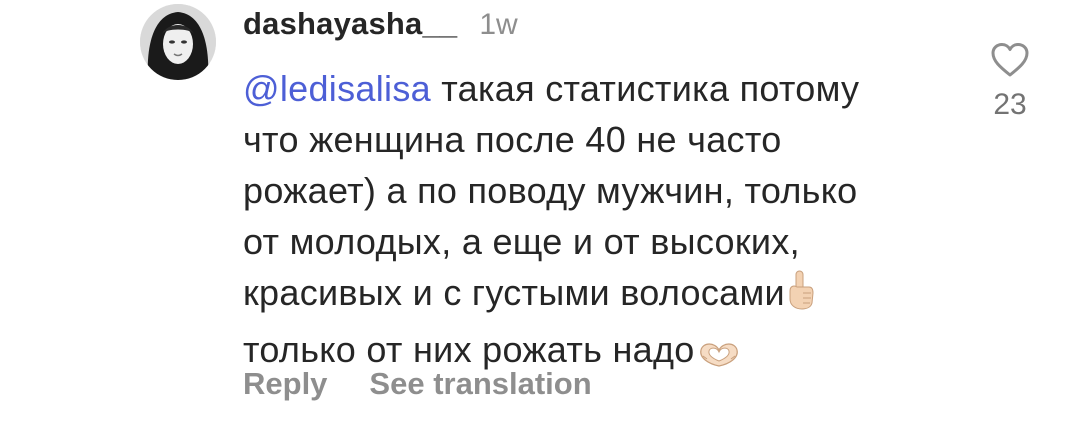 The width and height of the screenshot is (1080, 429). Describe the element at coordinates (512, 139) in the screenshot. I see `comment-line-2: что женщина после 40 не часто` at that location.